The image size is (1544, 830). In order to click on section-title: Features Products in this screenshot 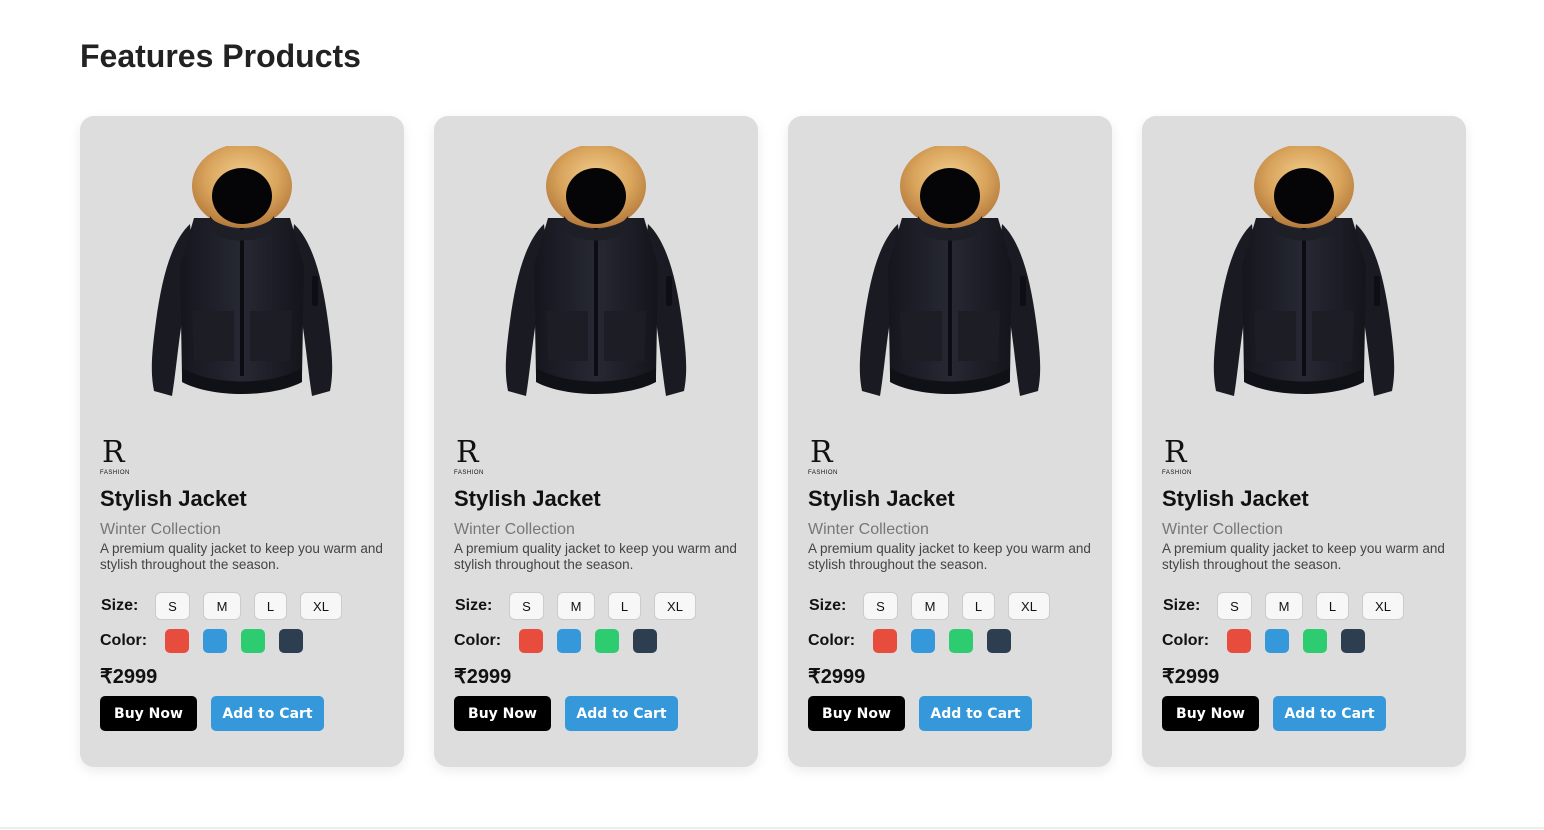, I will do `click(220, 56)`.